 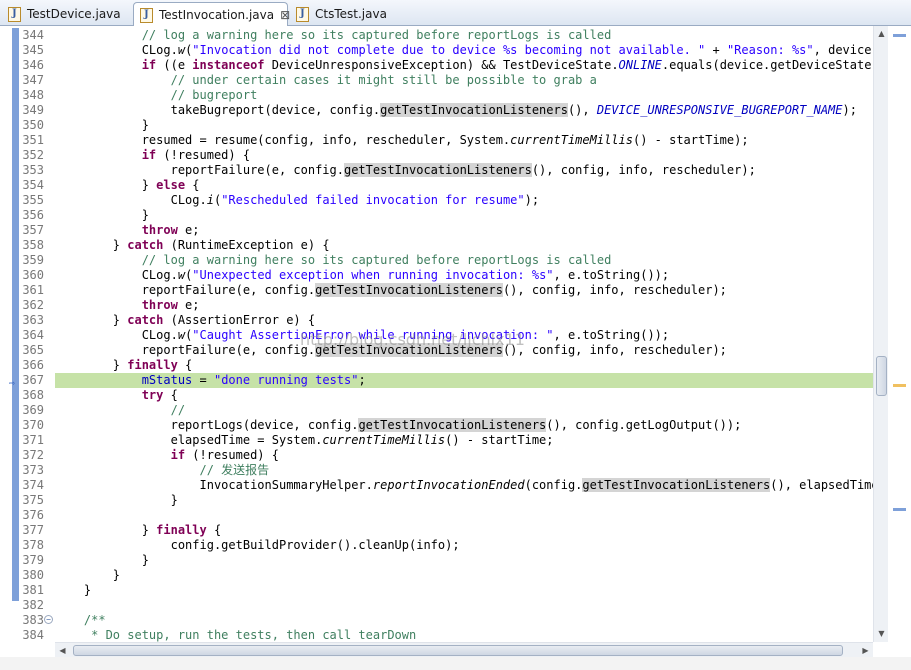 What do you see at coordinates (33, 185) in the screenshot?
I see `line-number: 354` at bounding box center [33, 185].